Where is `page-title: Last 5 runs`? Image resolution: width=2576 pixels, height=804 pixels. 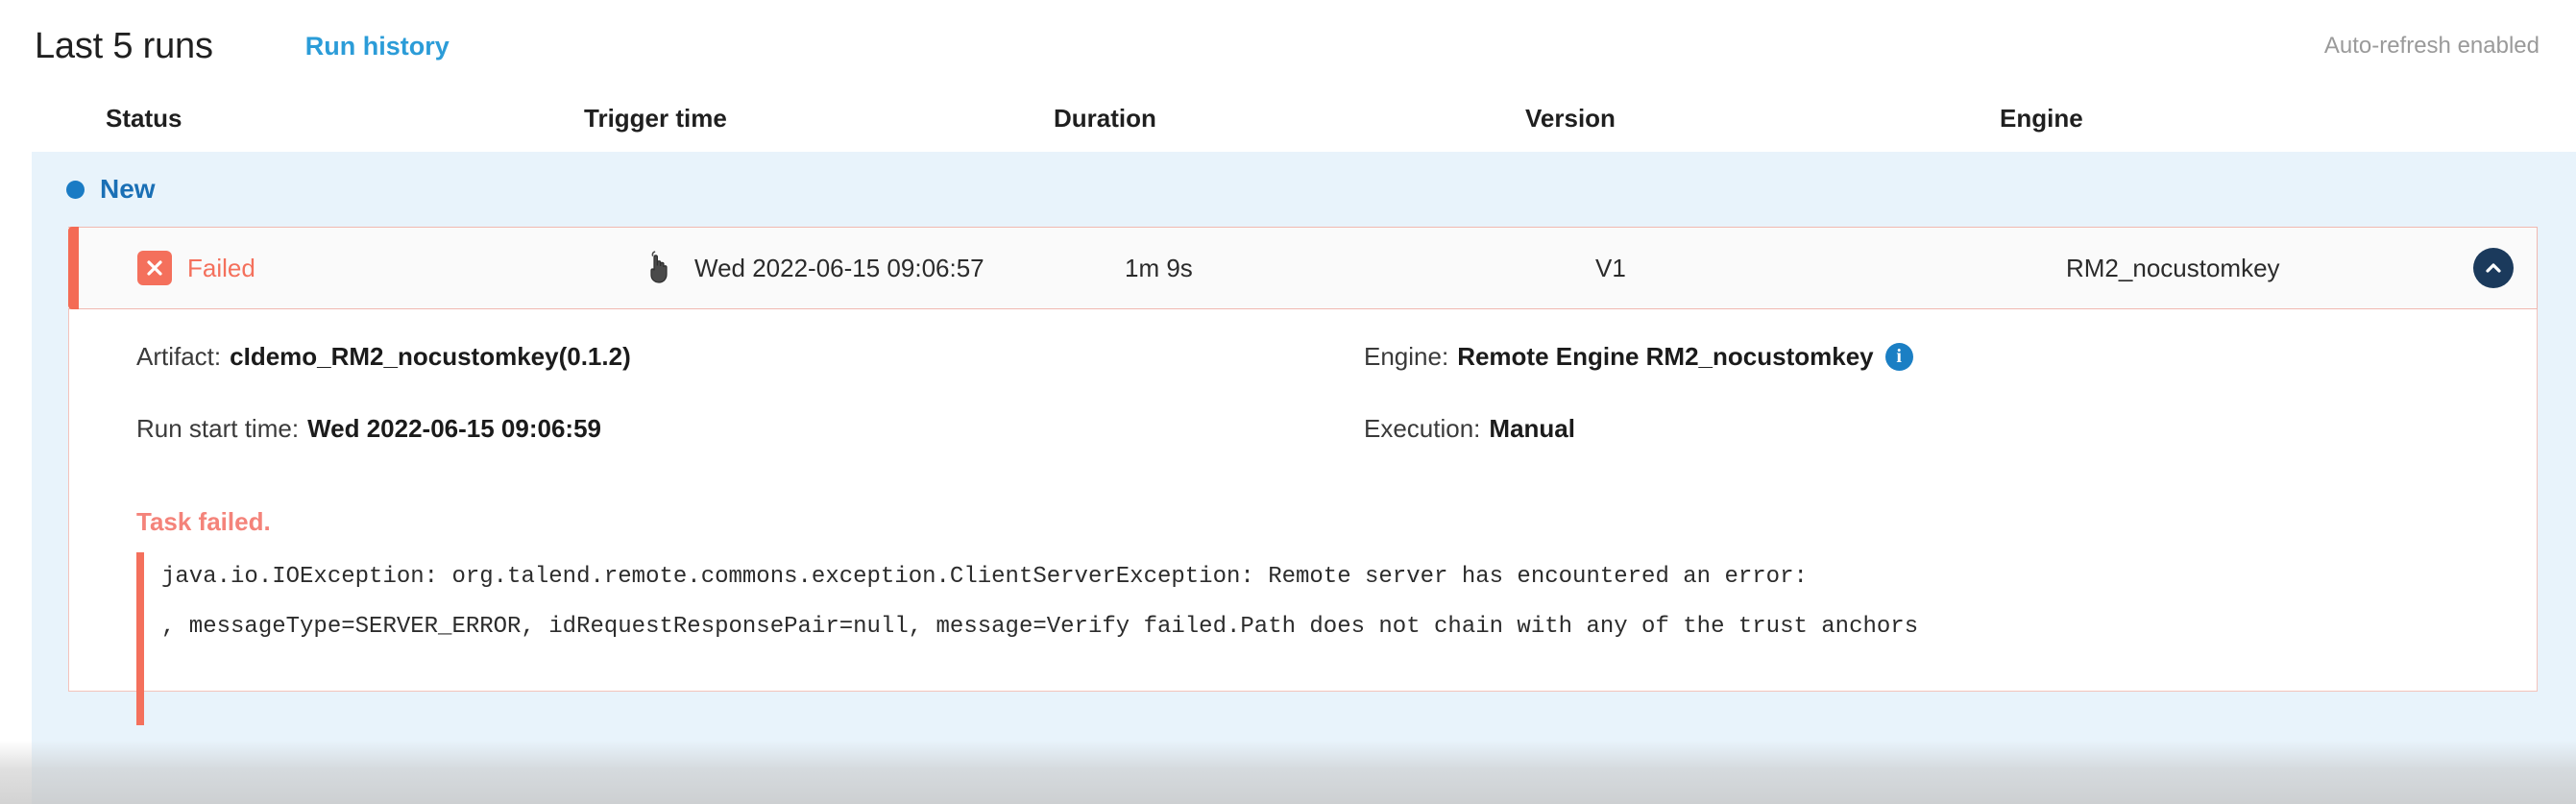 page-title: Last 5 runs is located at coordinates (124, 45).